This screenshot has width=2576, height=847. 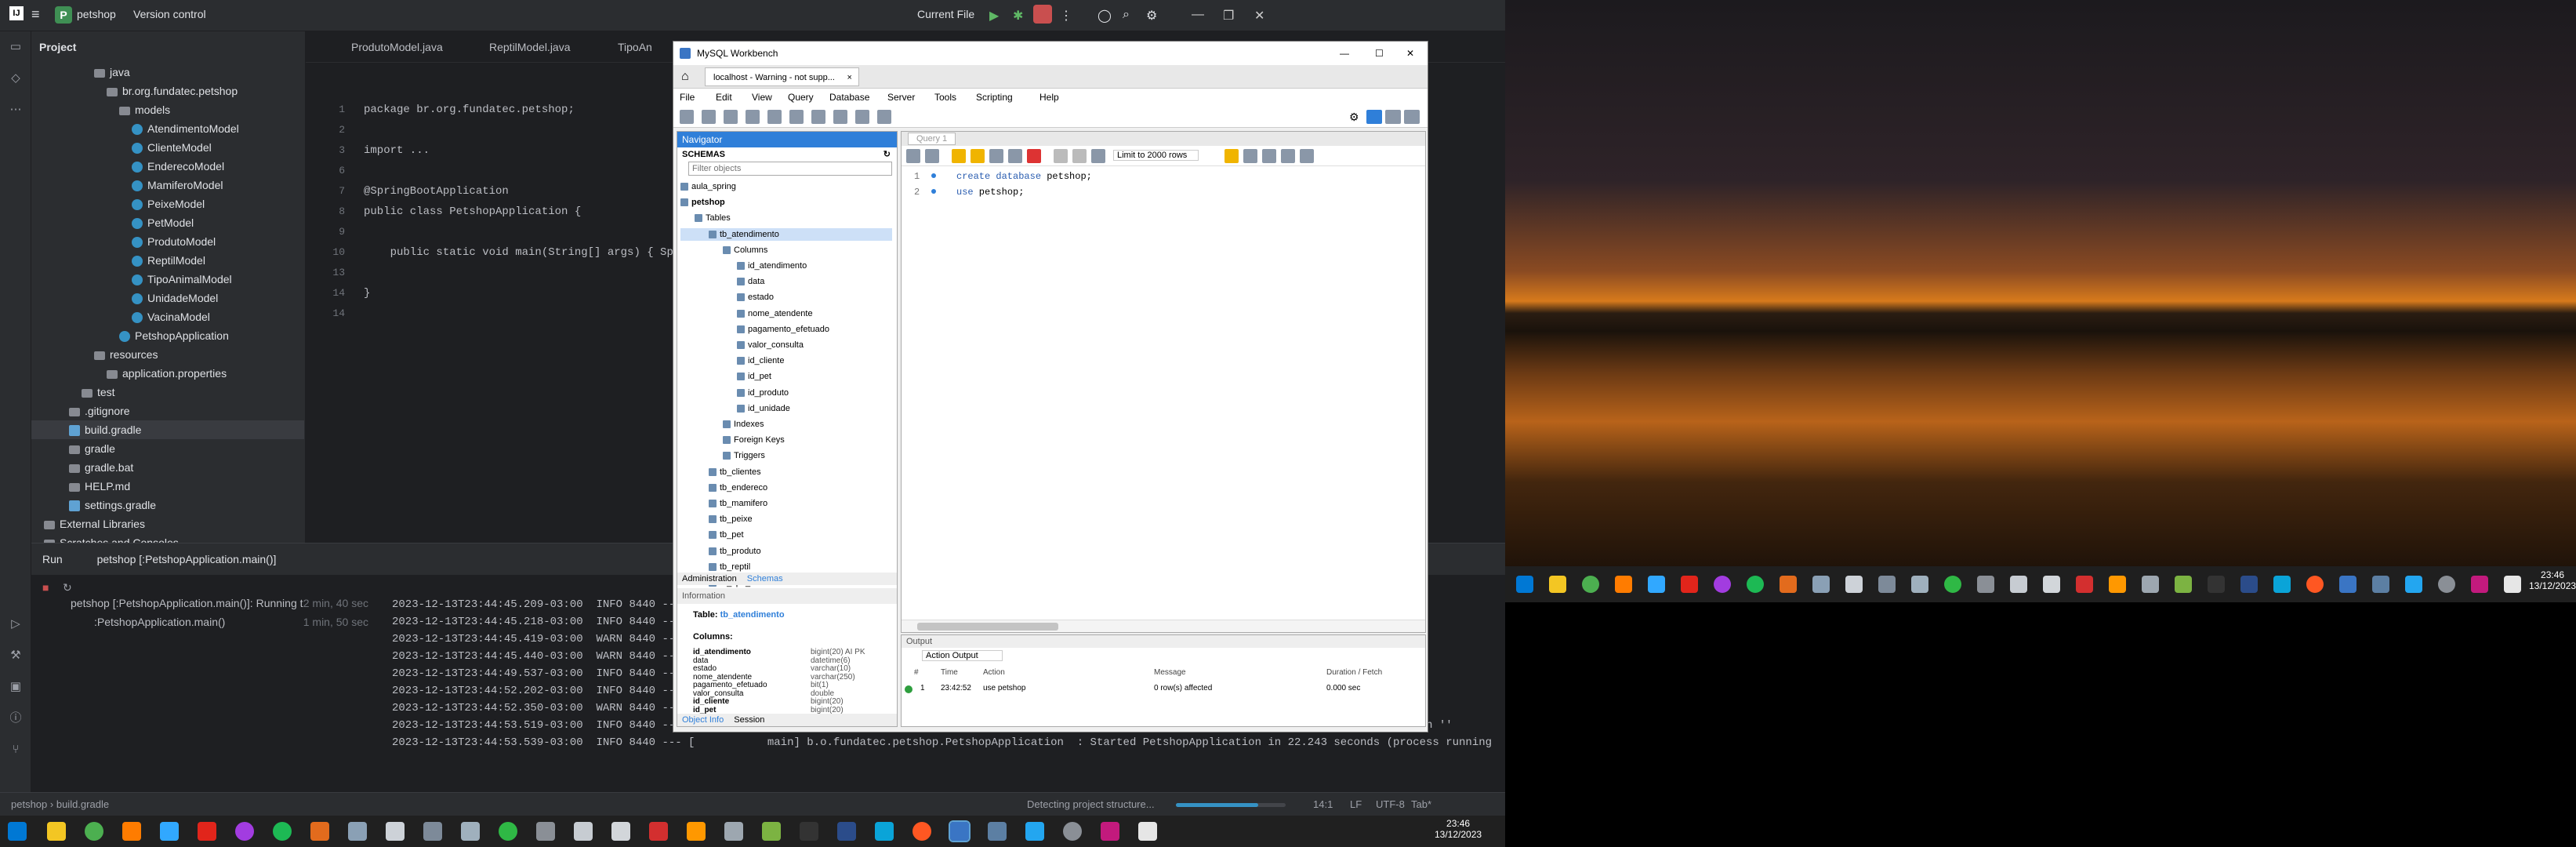 What do you see at coordinates (1229, 16) in the screenshot?
I see `maximize-icon: ❐` at bounding box center [1229, 16].